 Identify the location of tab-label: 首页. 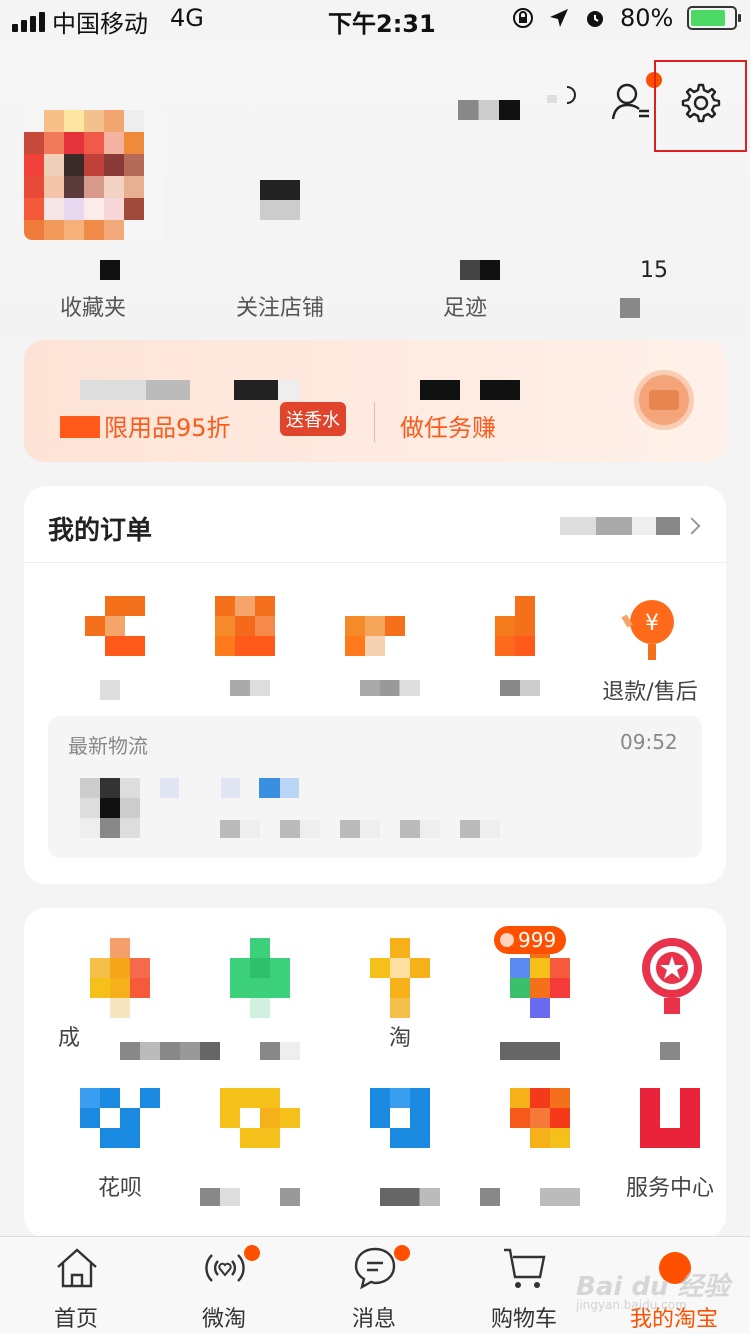
(75, 1319).